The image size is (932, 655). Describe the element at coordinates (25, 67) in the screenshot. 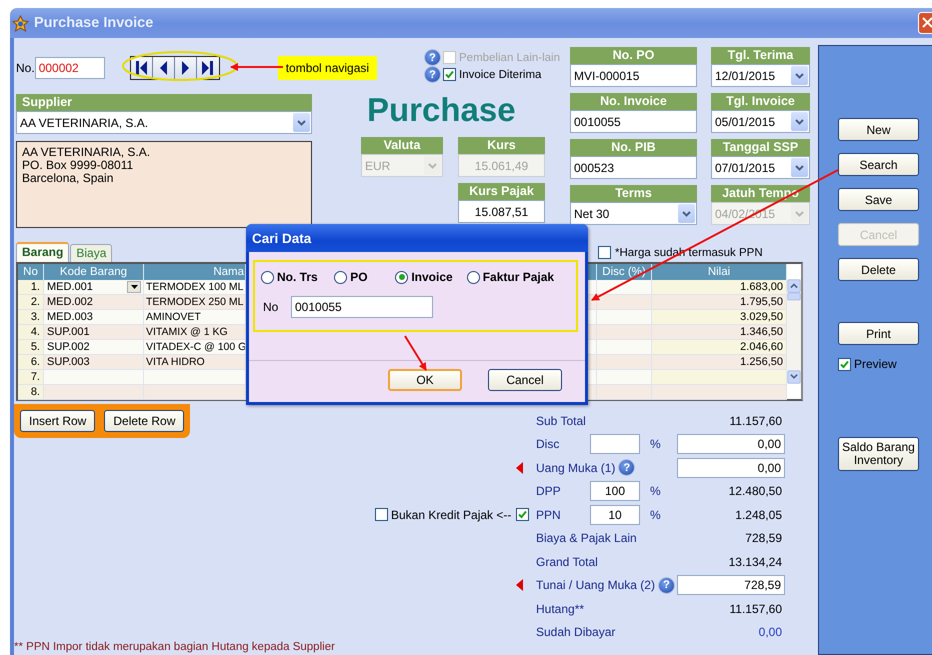

I see `field-label: No.` at that location.